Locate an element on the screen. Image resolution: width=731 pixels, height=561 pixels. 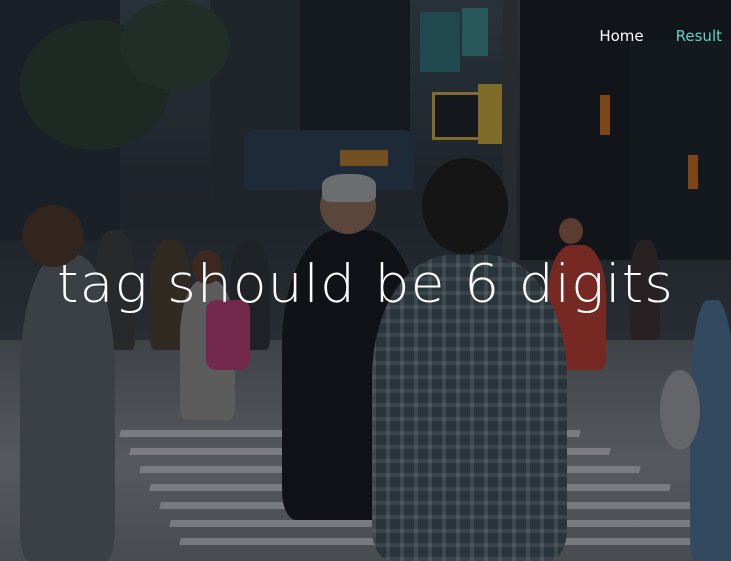
nav-result-link: Result is located at coordinates (699, 36).